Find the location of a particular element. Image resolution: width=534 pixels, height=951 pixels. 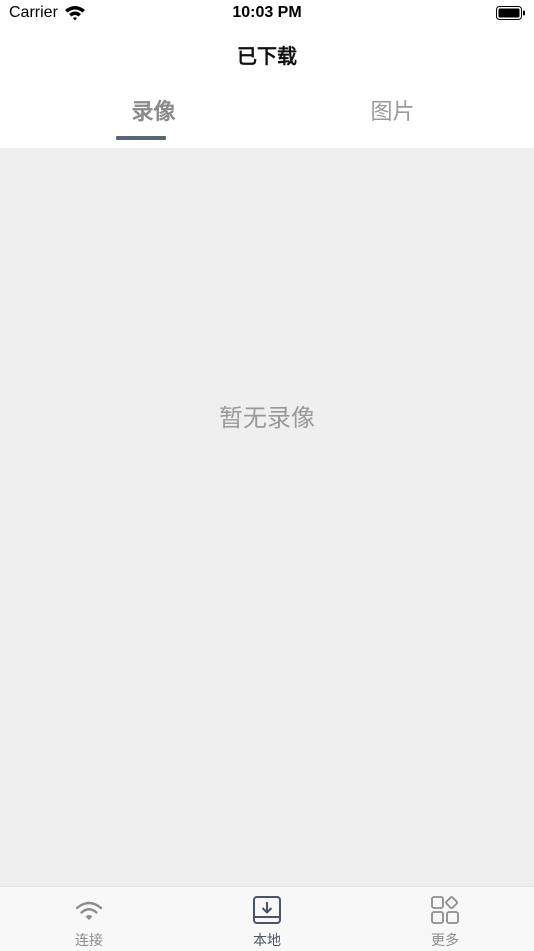

bottom-tab-bar: 连接 本地 更多 is located at coordinates (267, 918).